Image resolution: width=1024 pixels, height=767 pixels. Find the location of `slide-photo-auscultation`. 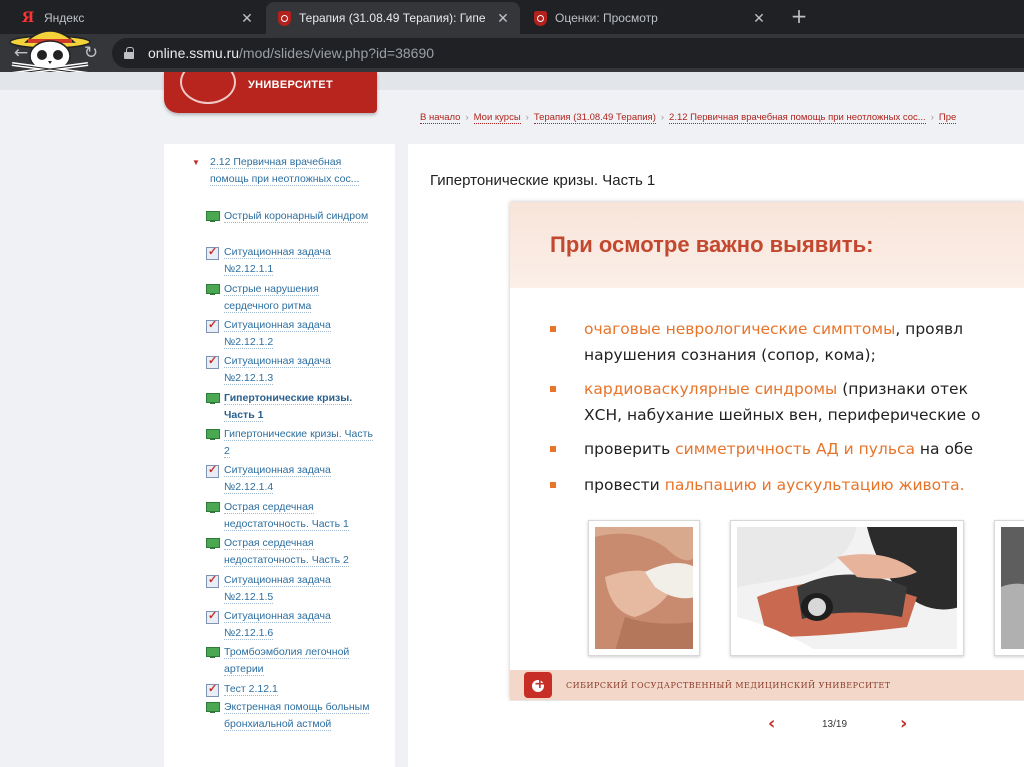

slide-photo-auscultation is located at coordinates (1009, 588).